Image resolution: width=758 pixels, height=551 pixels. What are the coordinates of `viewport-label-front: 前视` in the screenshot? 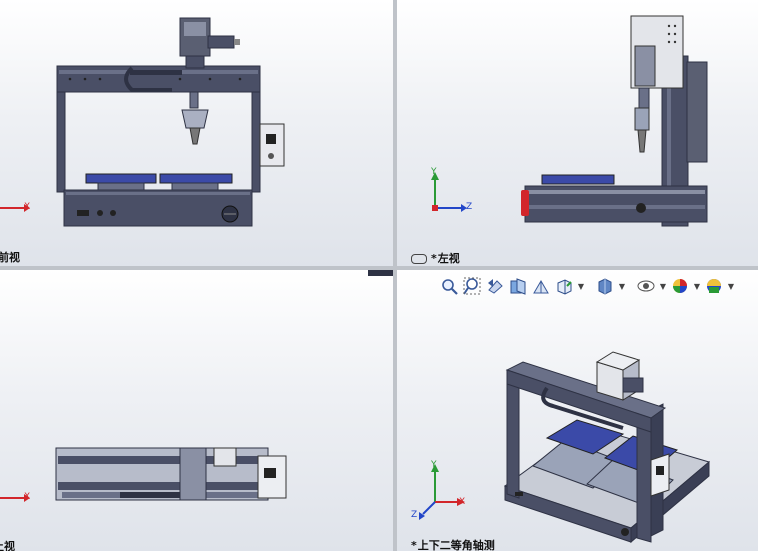 It's located at (10, 257).